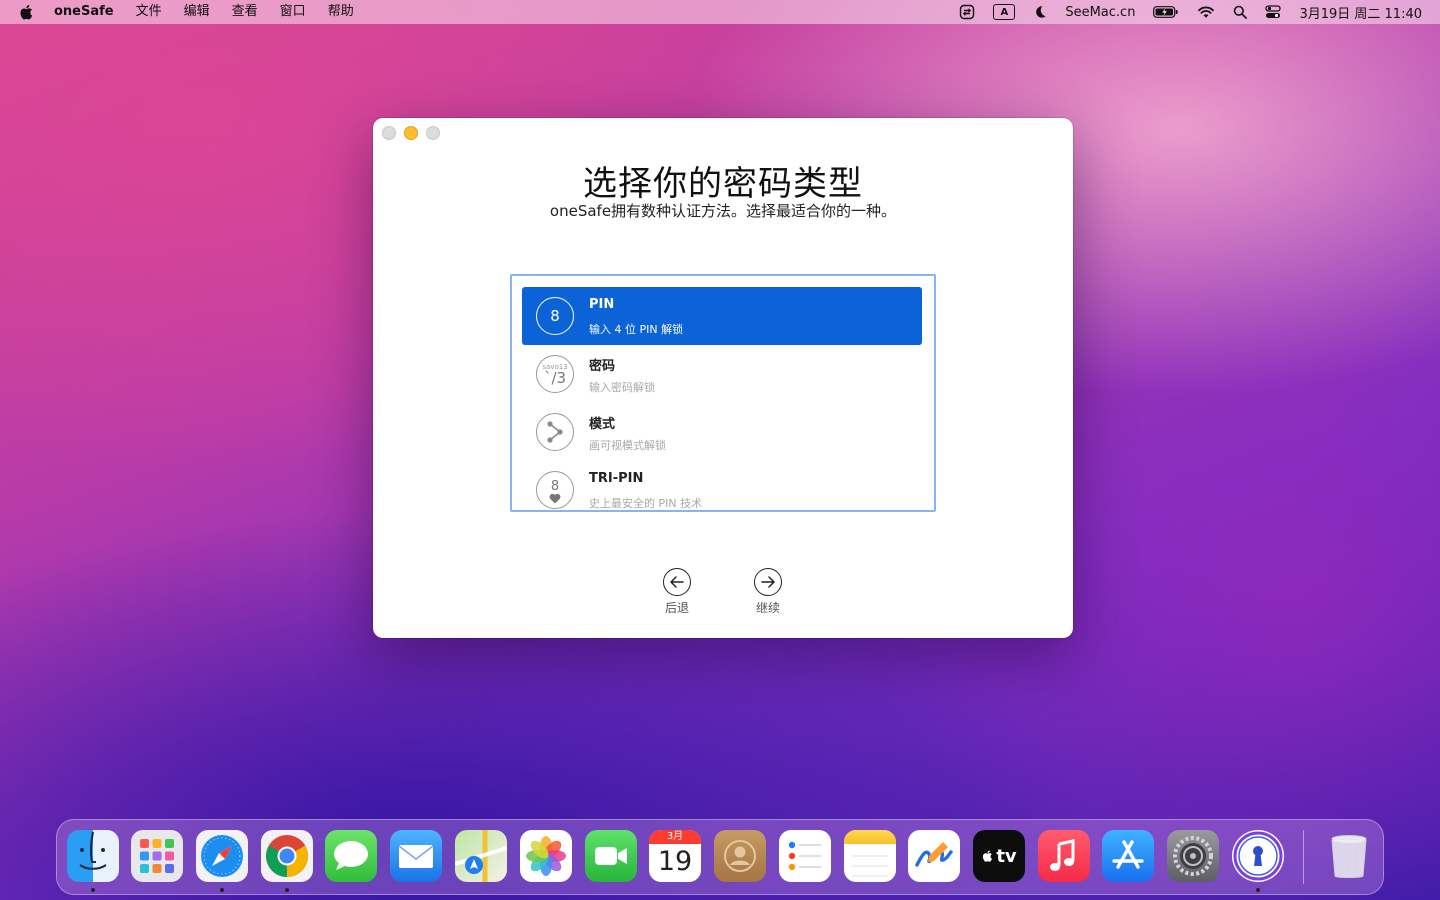 Image resolution: width=1440 pixels, height=900 pixels. I want to click on page-subtitle: oneSafe拥有数种认证方法。选择最适合你的一种。, so click(723, 211).